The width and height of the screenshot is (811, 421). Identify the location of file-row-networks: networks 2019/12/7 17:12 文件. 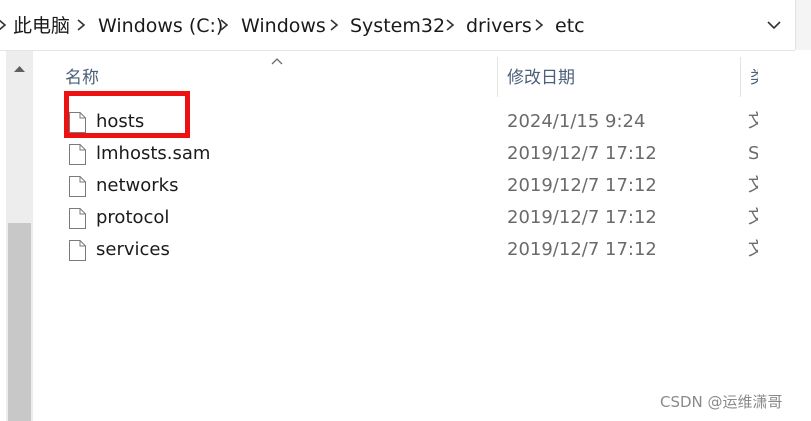
(410, 186).